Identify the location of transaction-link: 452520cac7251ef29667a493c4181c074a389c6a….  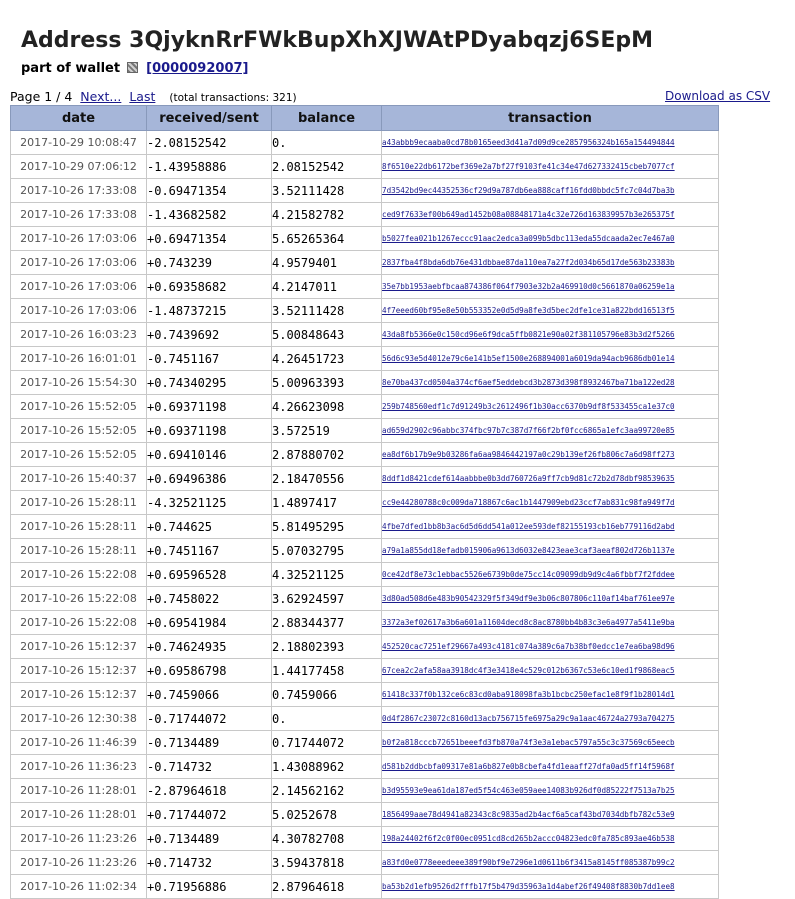
(529, 646).